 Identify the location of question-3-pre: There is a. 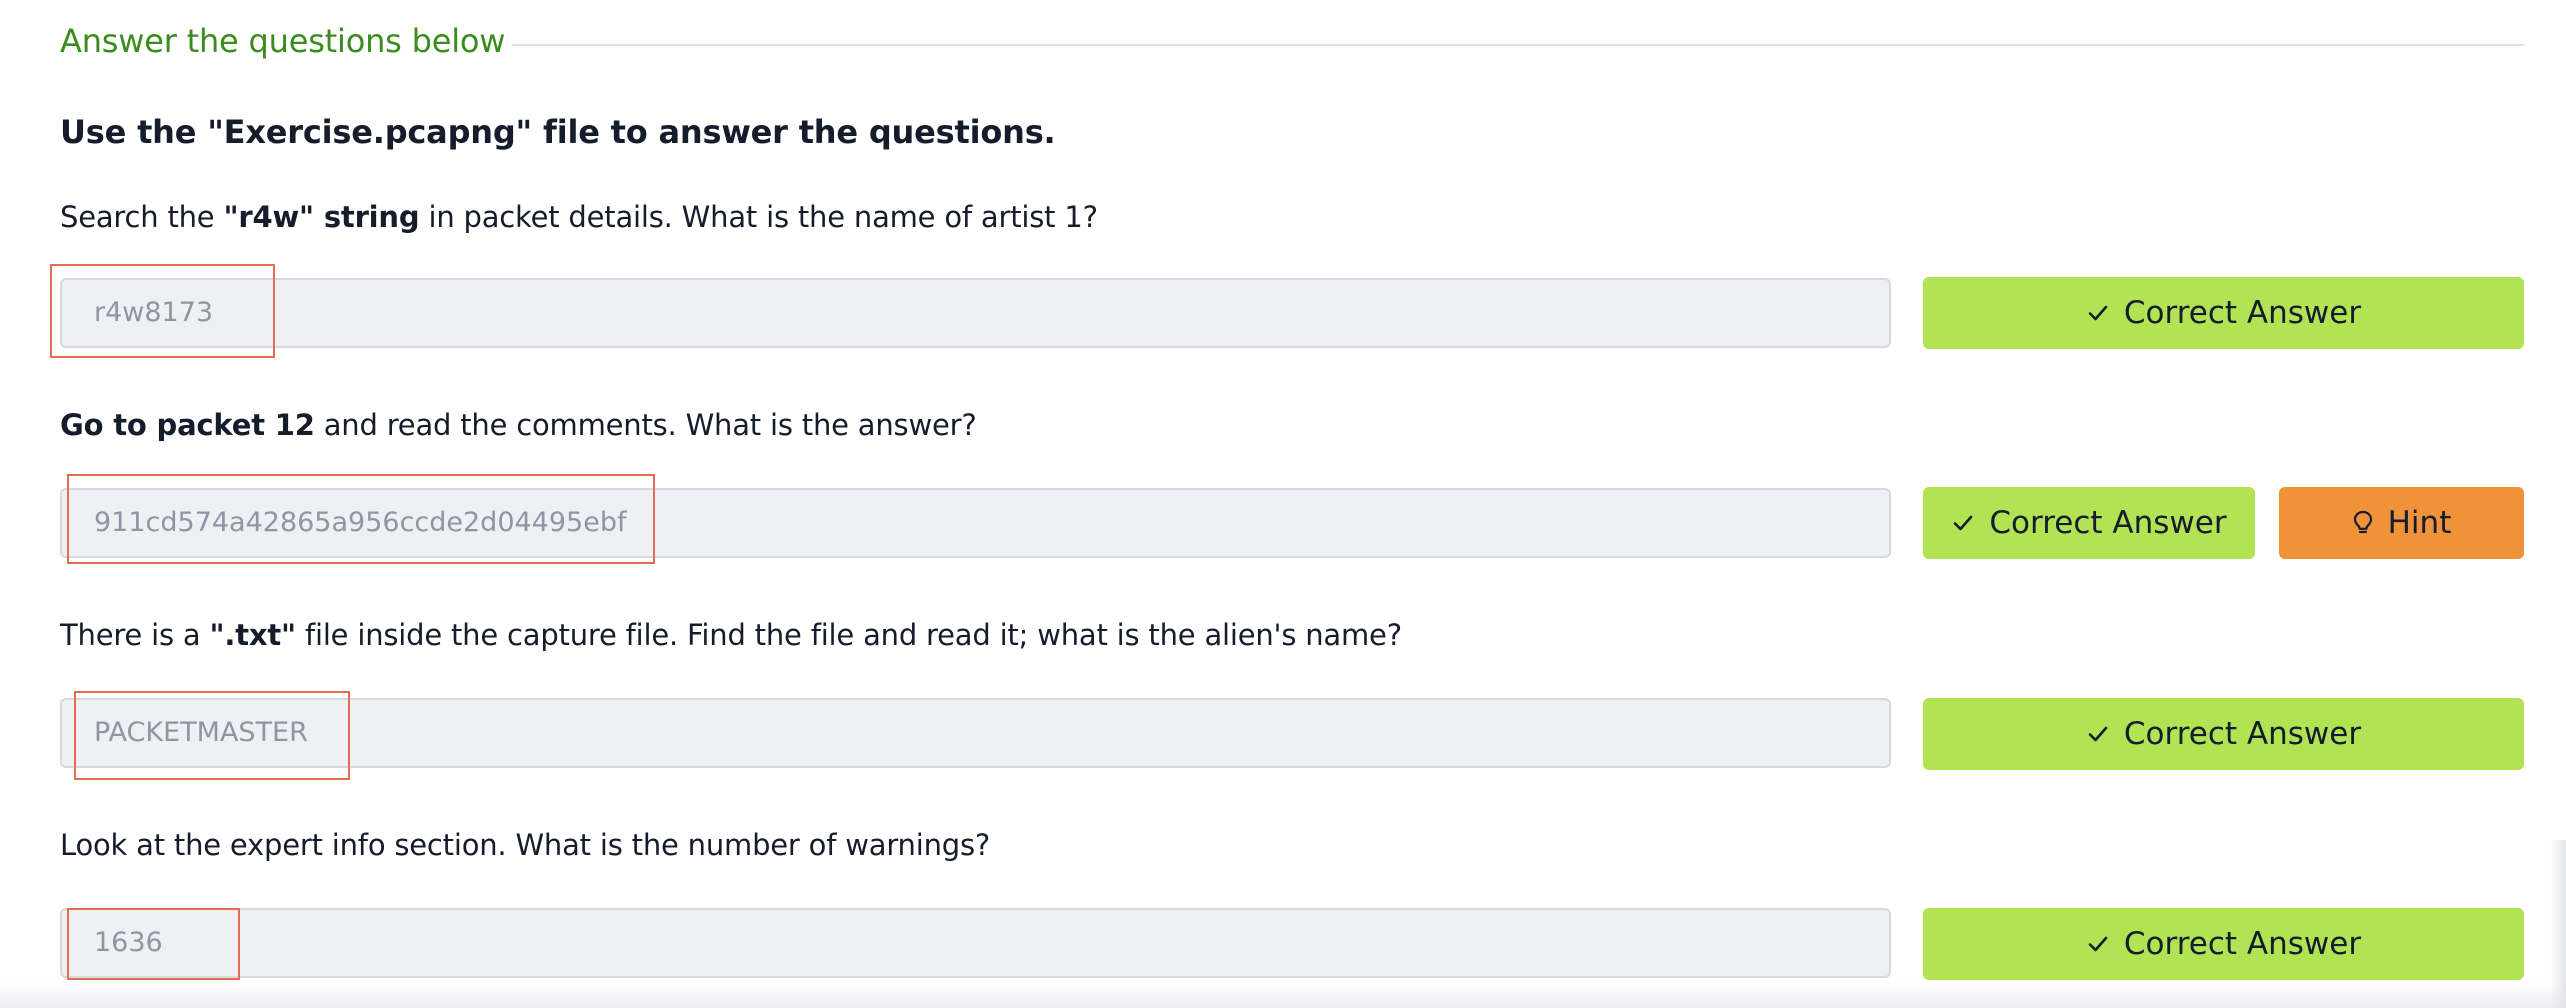
(135, 635).